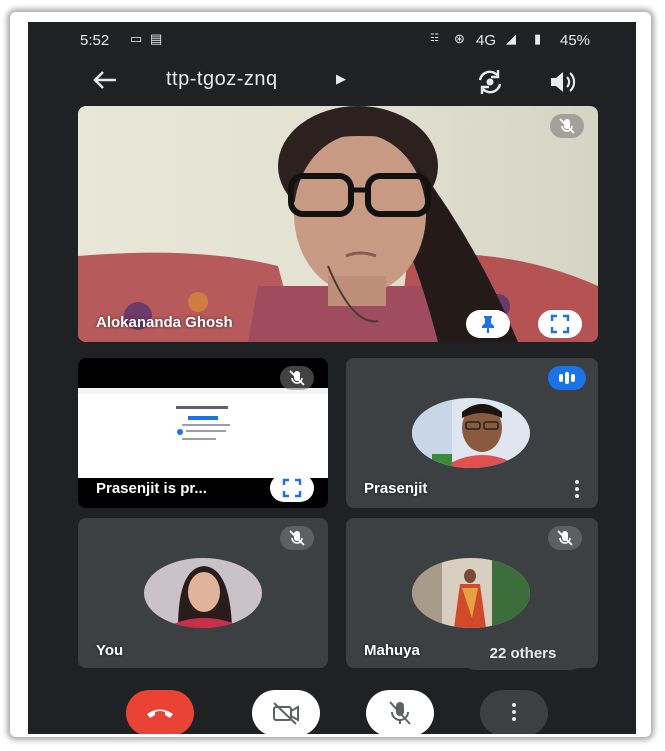  I want to click on mic-toggle-button, so click(400, 712).